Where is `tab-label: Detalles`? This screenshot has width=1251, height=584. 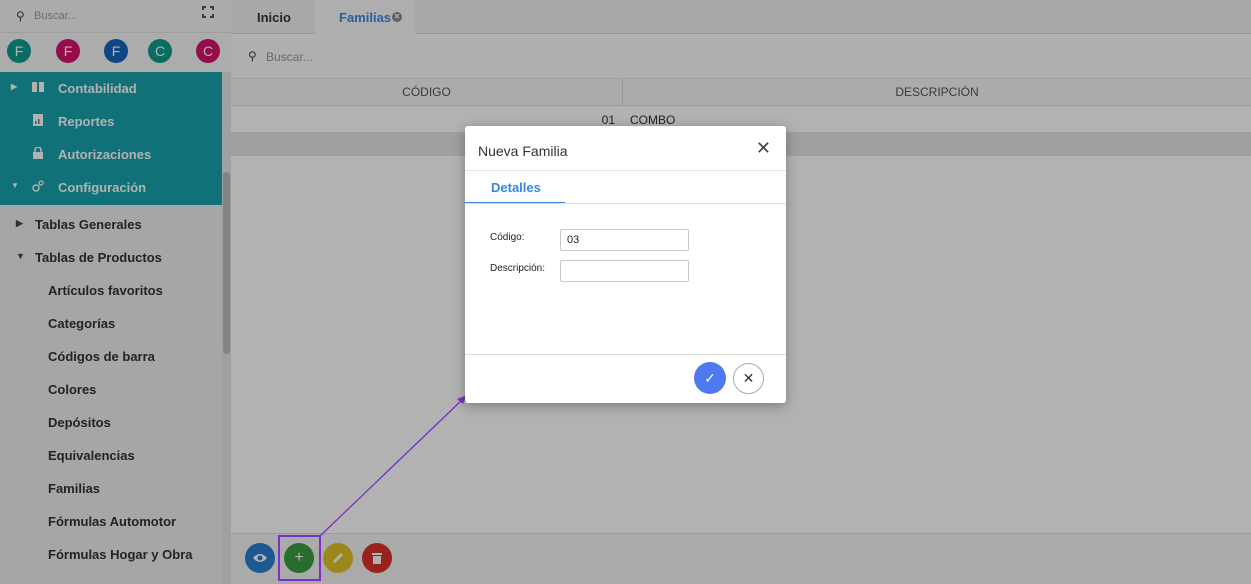
tab-label: Detalles is located at coordinates (516, 187).